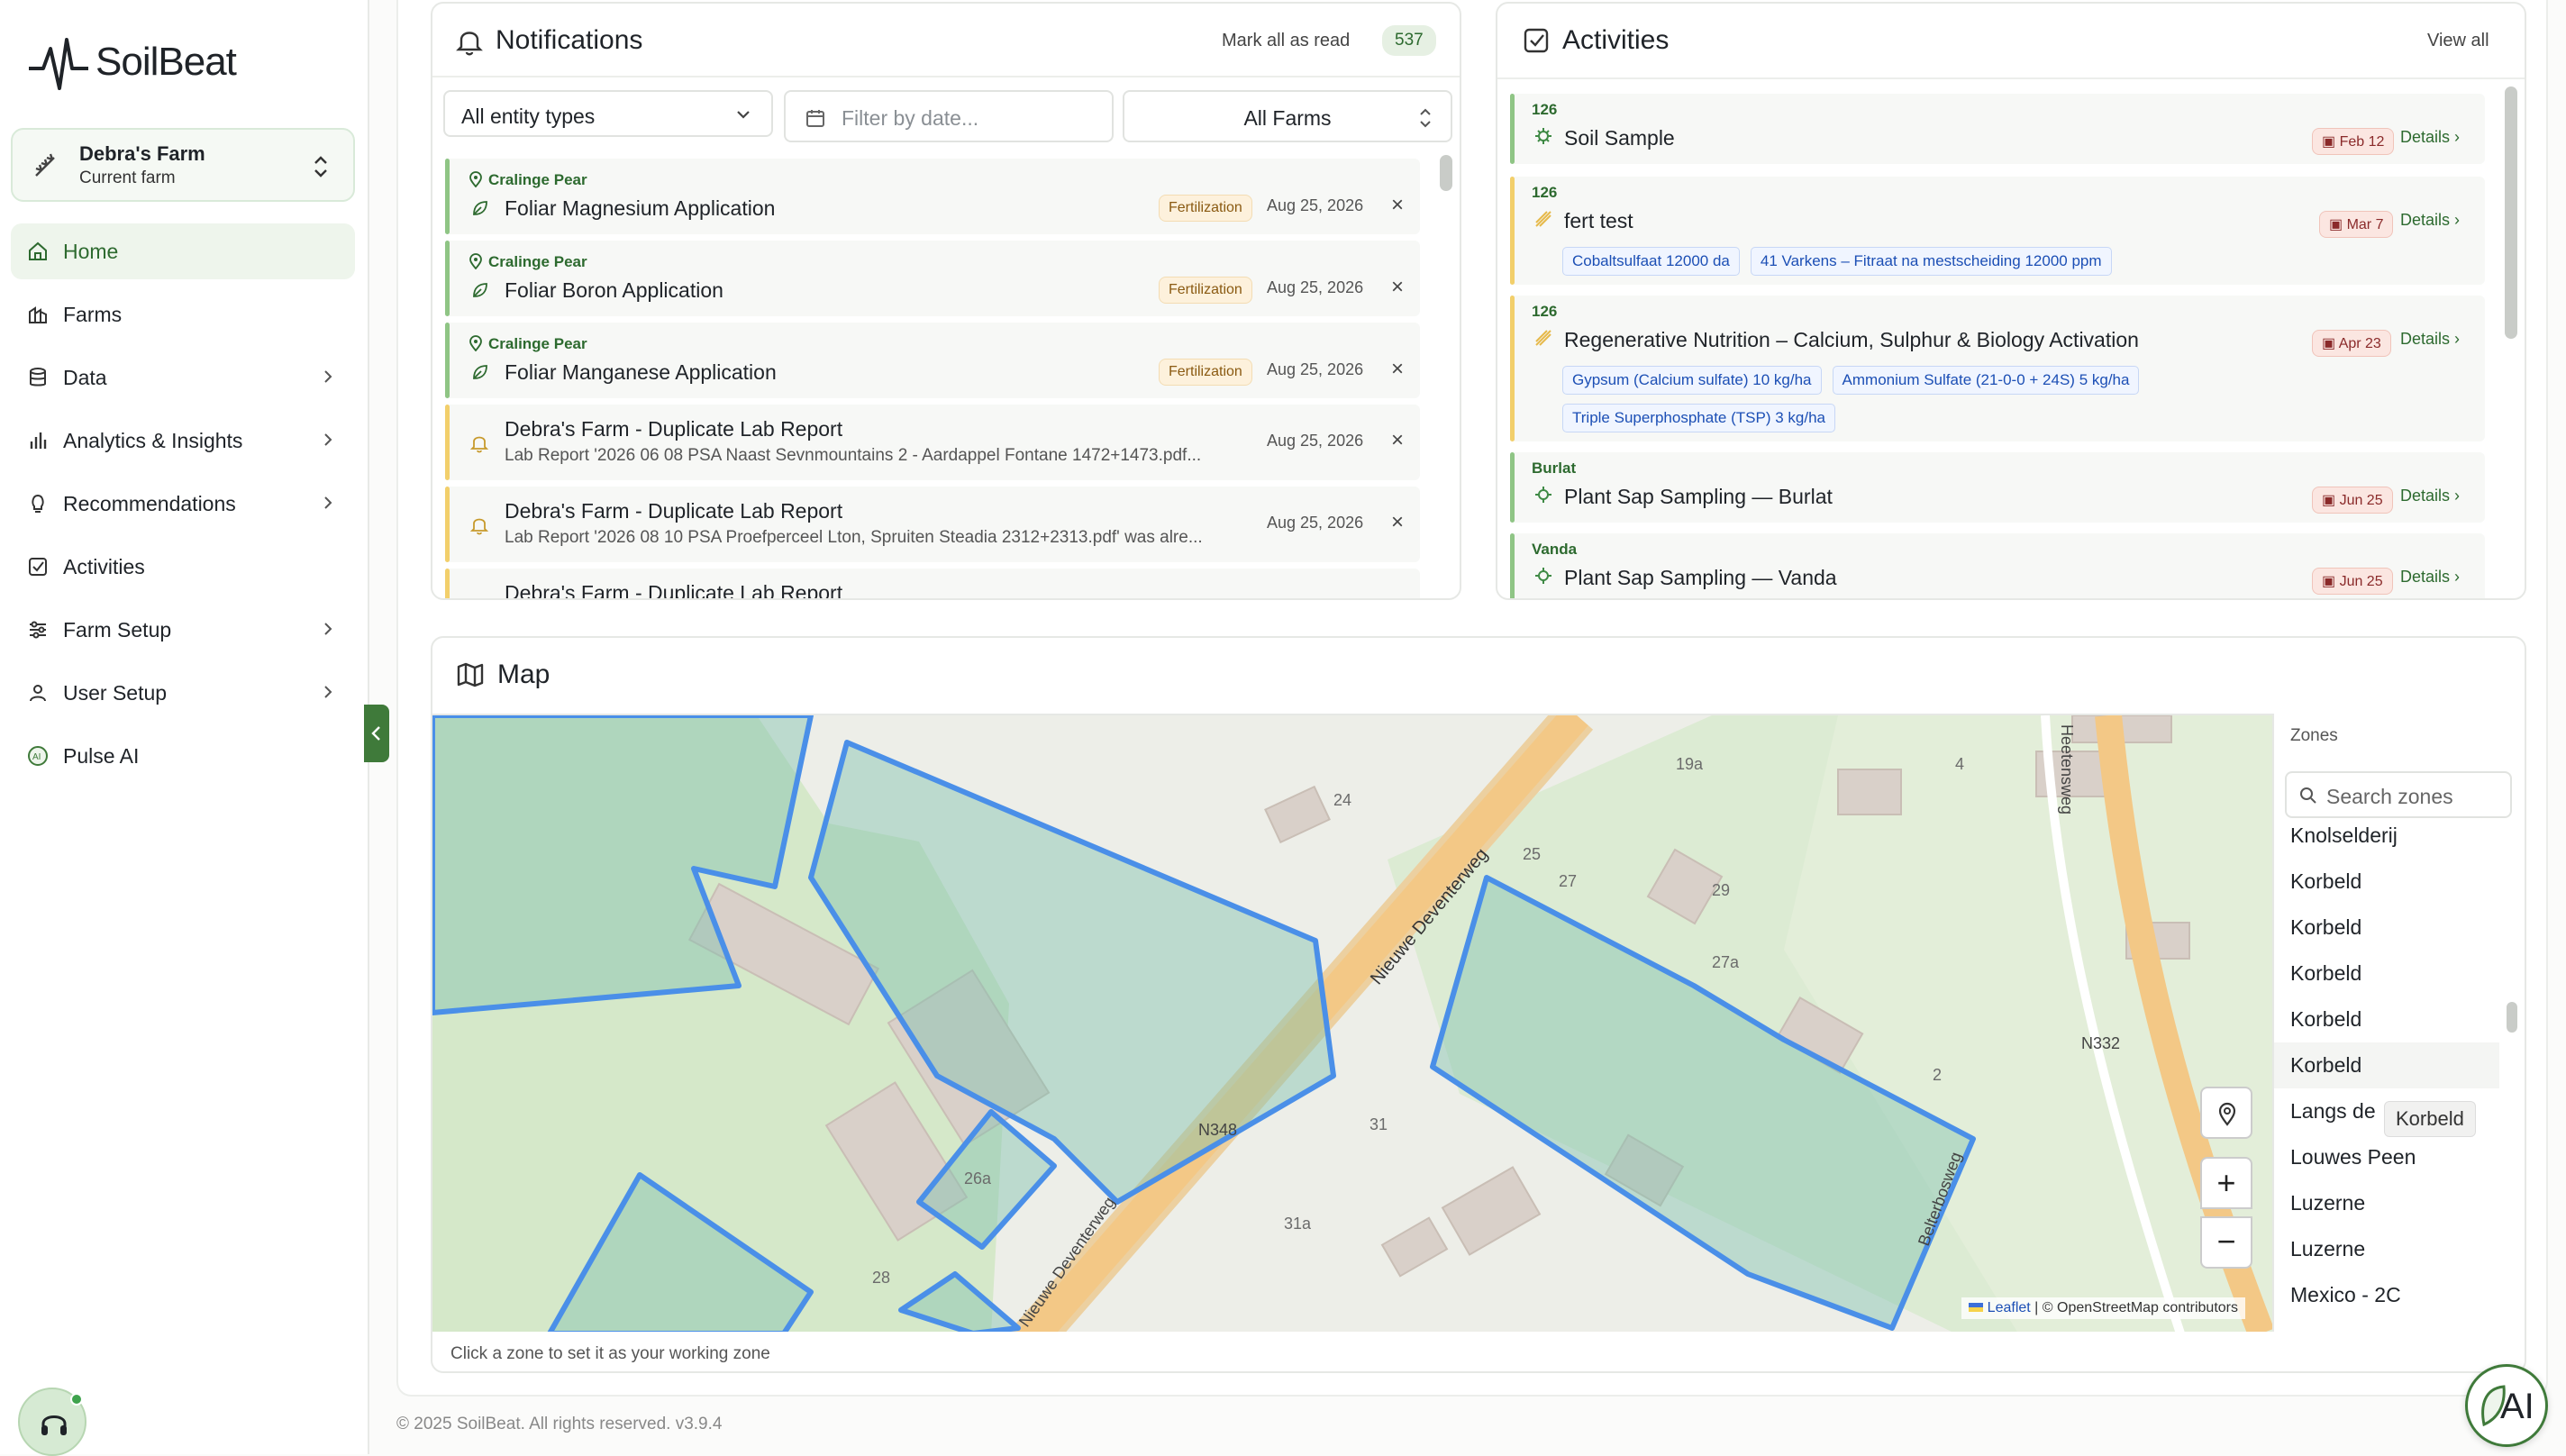 The height and width of the screenshot is (1456, 2566). I want to click on notification-title: Foliar Boron Application, so click(614, 290).